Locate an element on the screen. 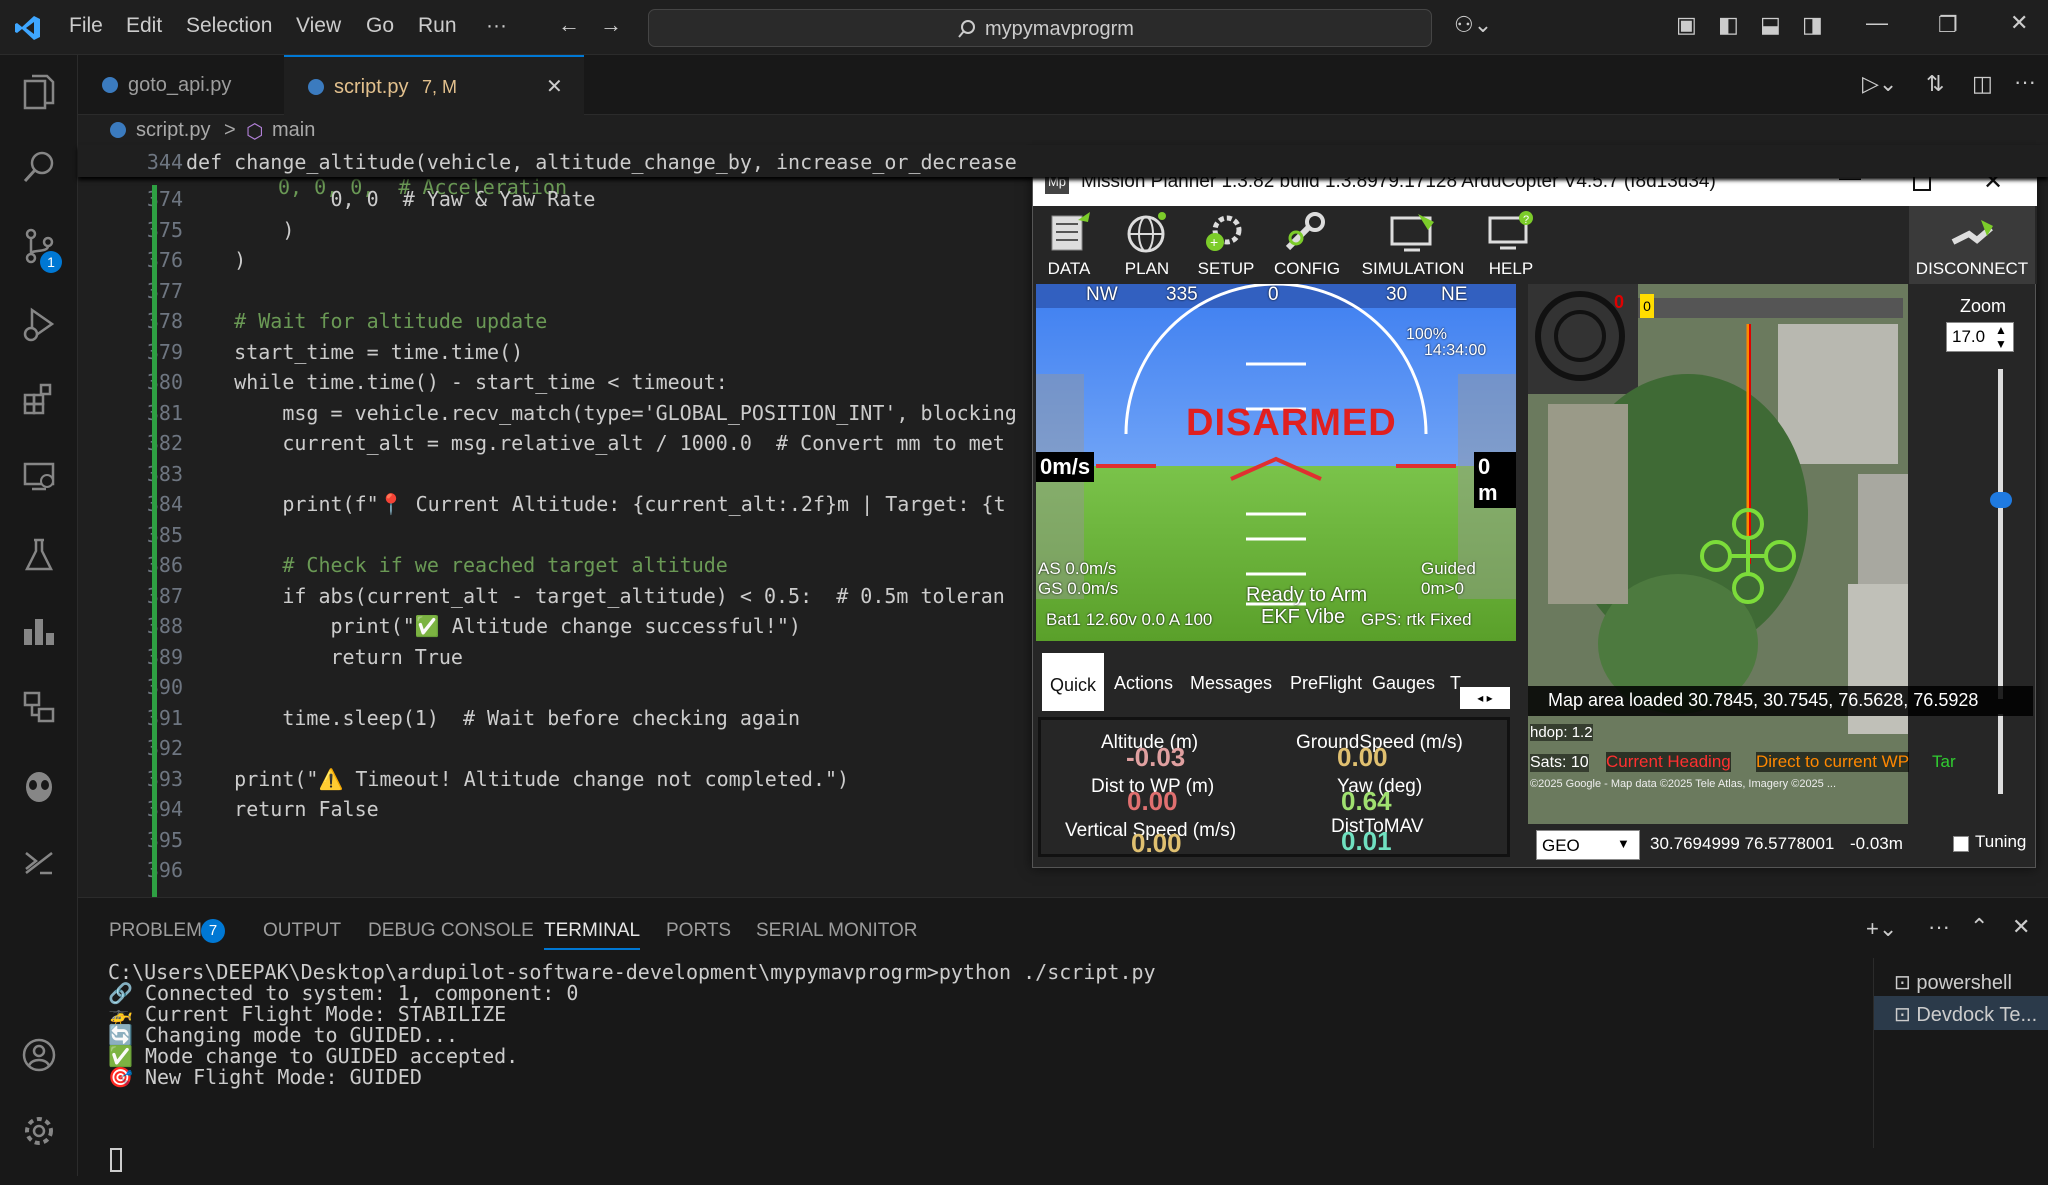 The height and width of the screenshot is (1185, 2048). maximize-panel-icon: ⌃ is located at coordinates (1979, 927).